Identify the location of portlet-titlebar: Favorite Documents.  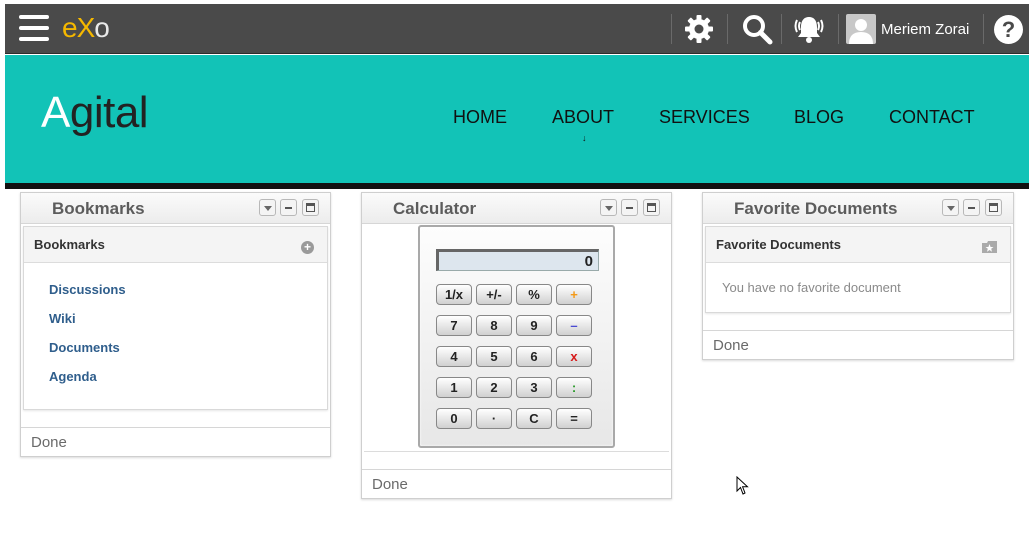
(858, 208).